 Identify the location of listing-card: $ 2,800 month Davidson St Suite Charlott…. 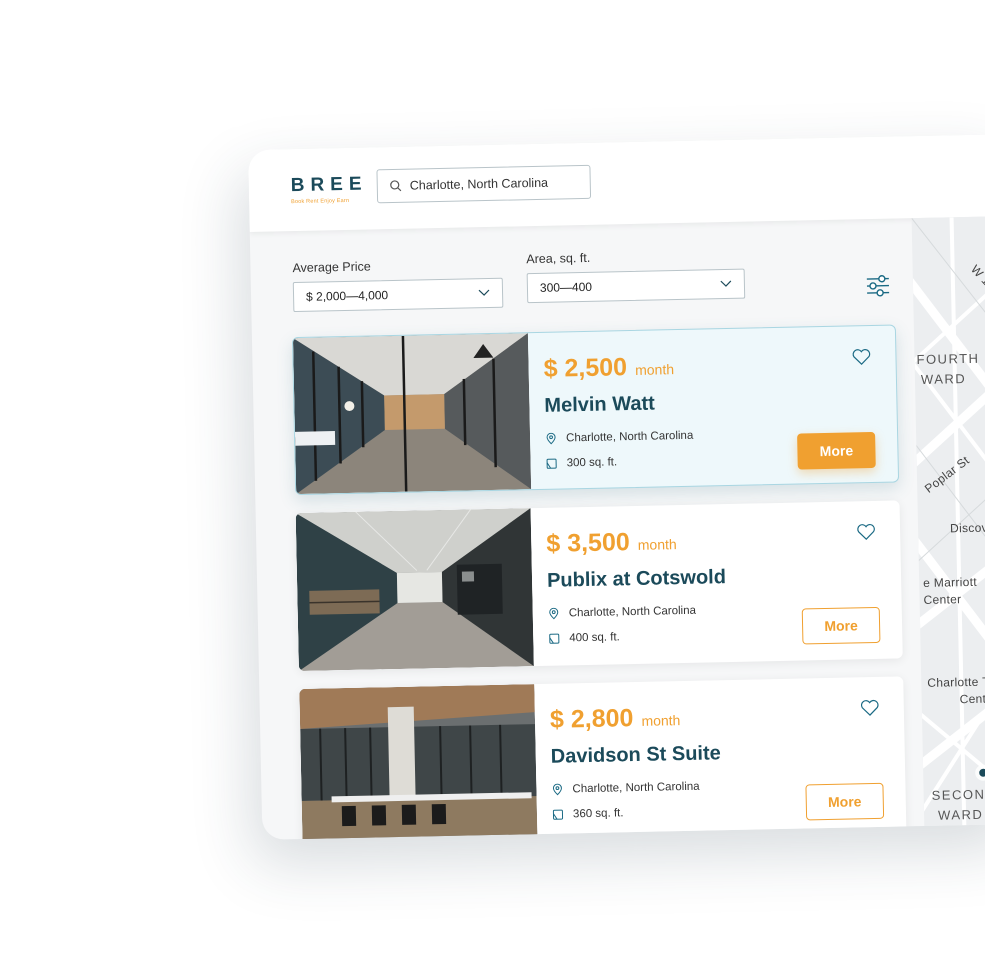
(603, 758).